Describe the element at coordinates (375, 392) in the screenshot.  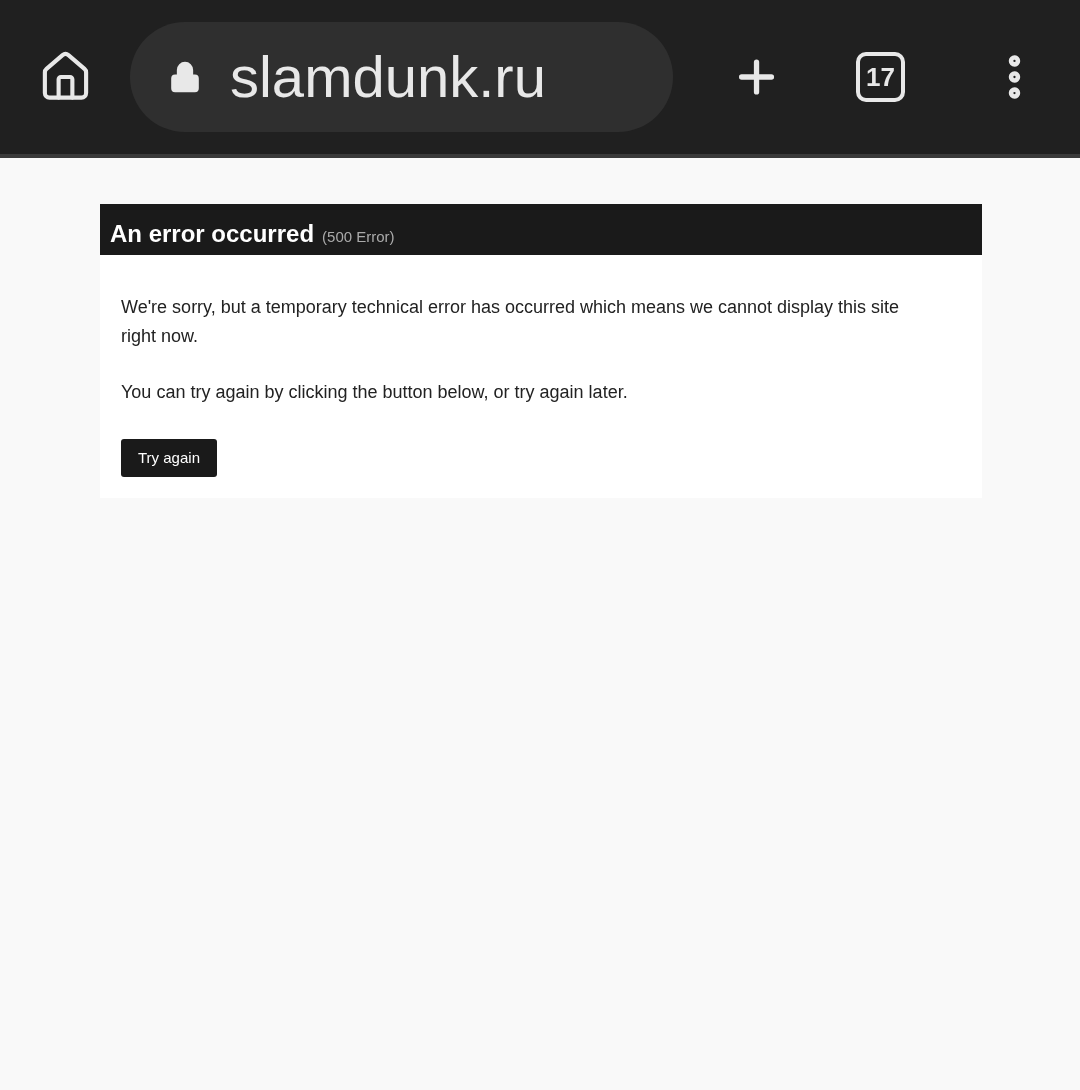
I see `error-message: You can try again by clicking the button below, or try again later.` at that location.